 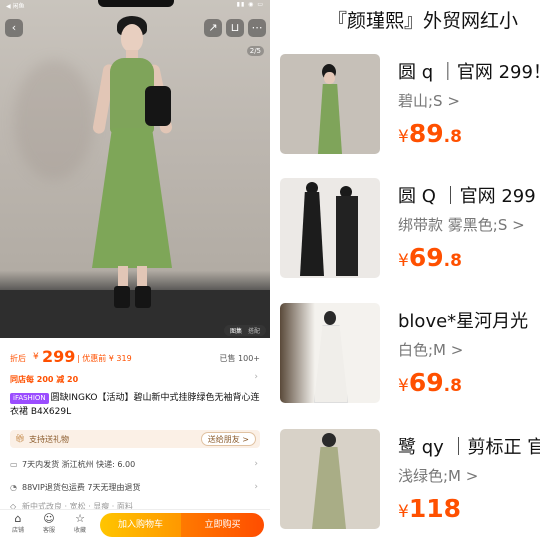 I want to click on shop-label: 店铺, so click(x=17, y=530).